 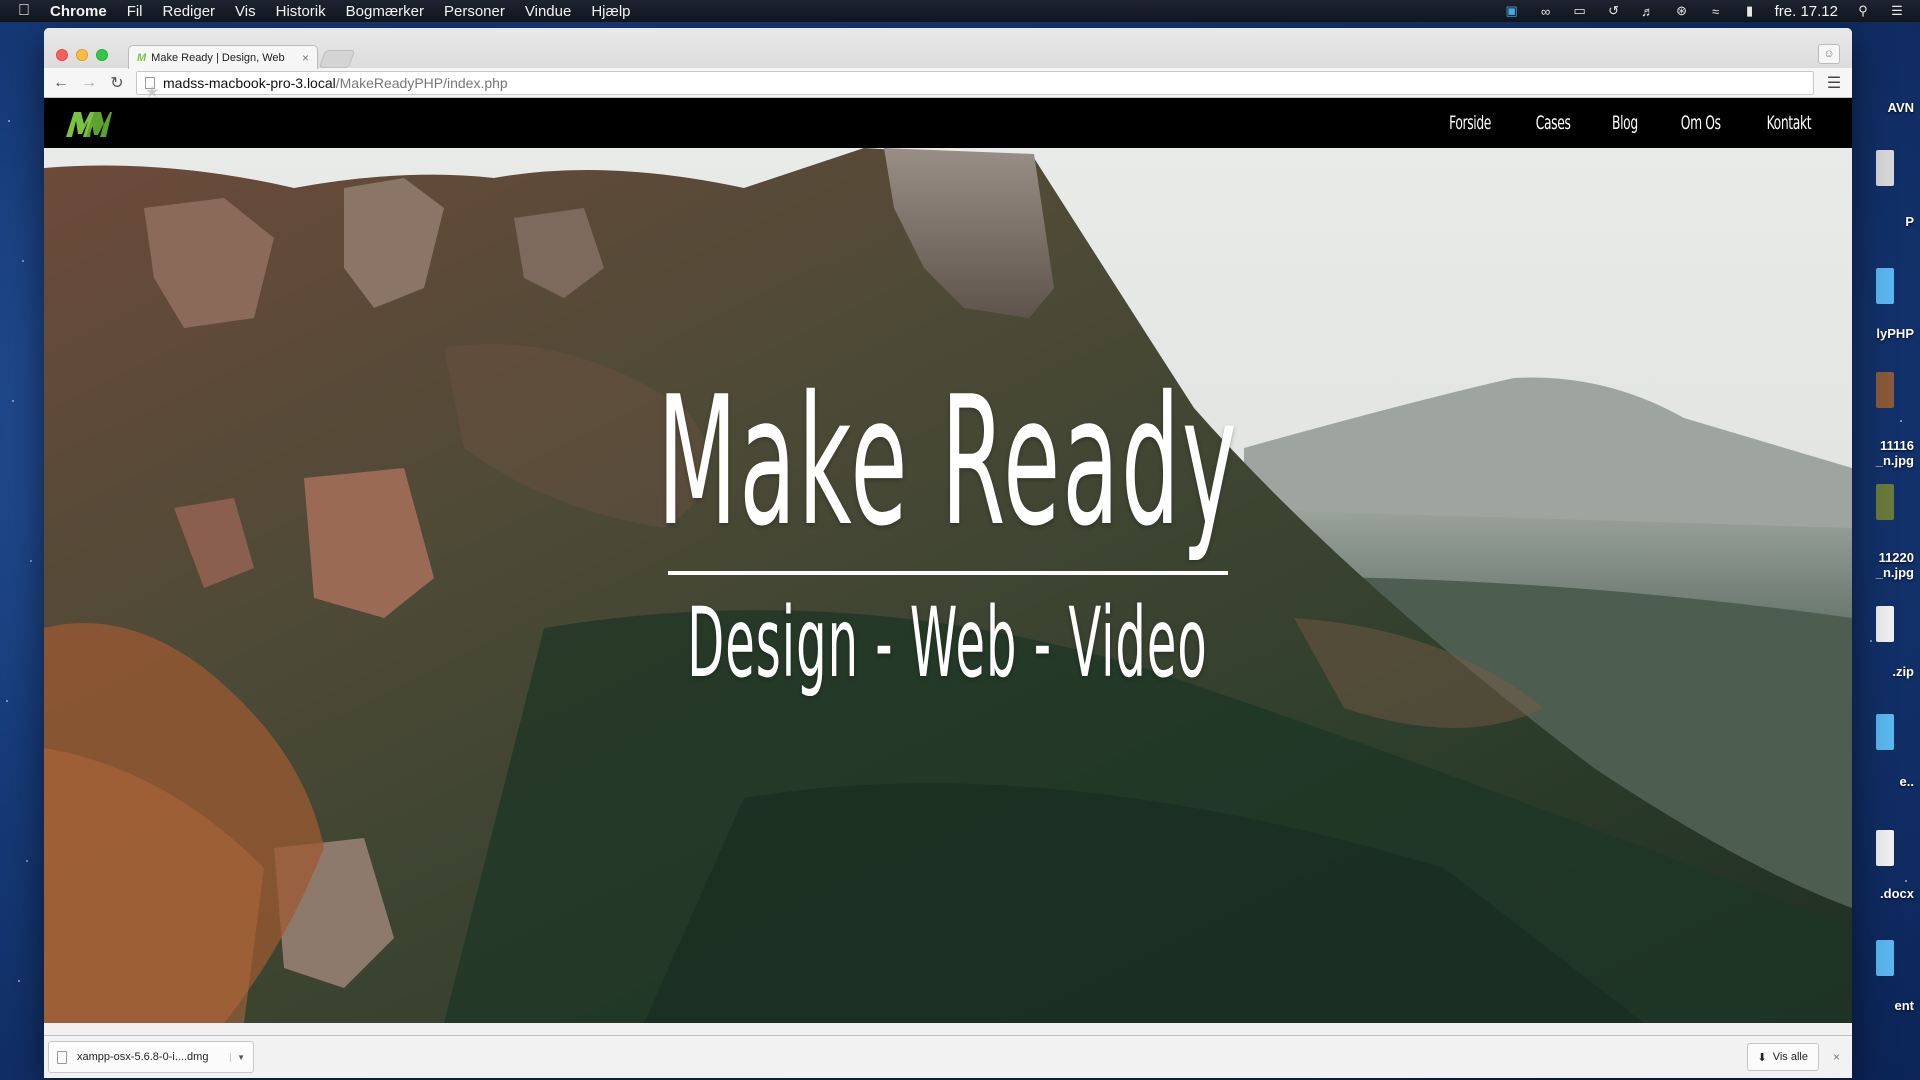 I want to click on chrome-menu-icon: ☰, so click(x=1834, y=83).